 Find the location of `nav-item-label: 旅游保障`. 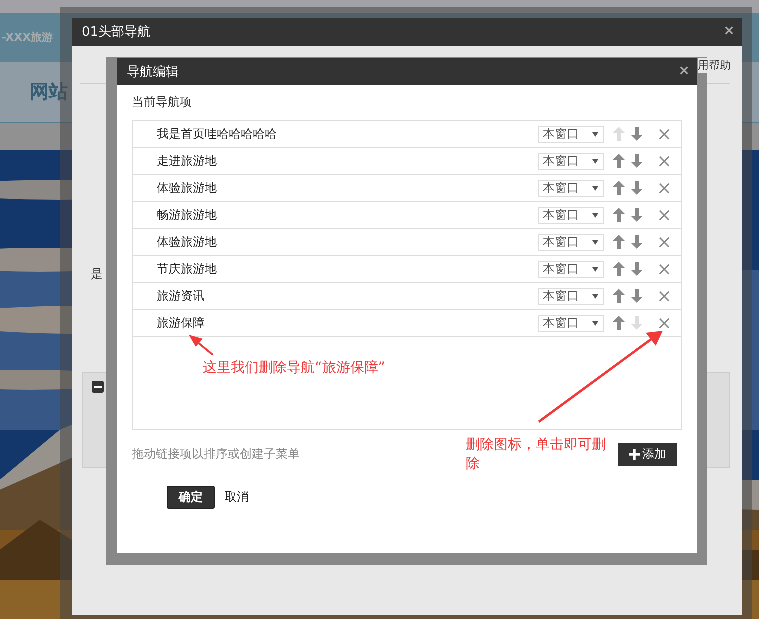

nav-item-label: 旅游保障 is located at coordinates (181, 323).